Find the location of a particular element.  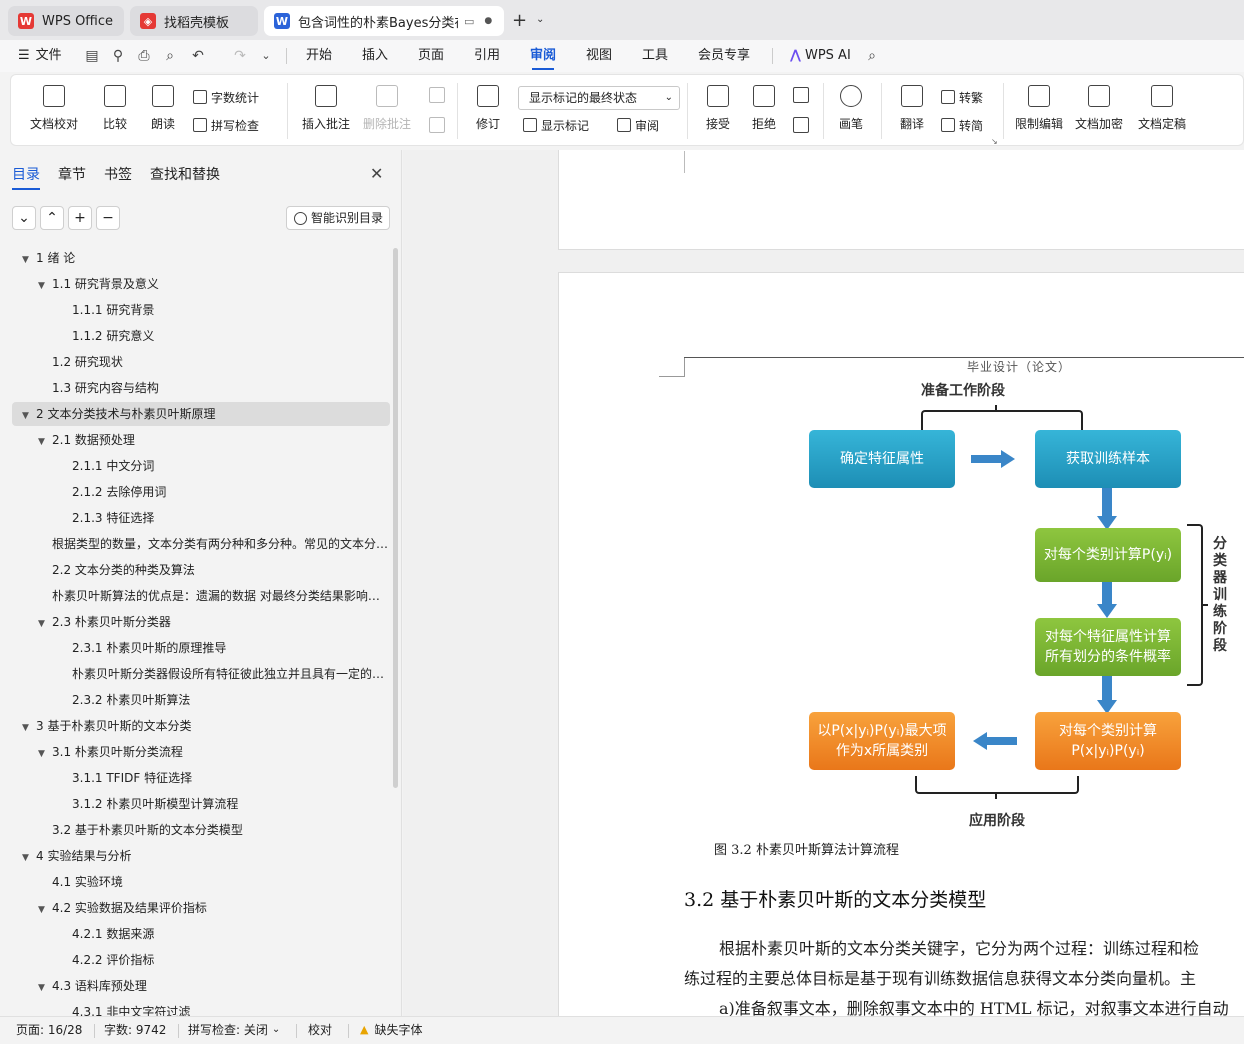

toc-item: ▼ 1 绪 论 is located at coordinates (201, 258).